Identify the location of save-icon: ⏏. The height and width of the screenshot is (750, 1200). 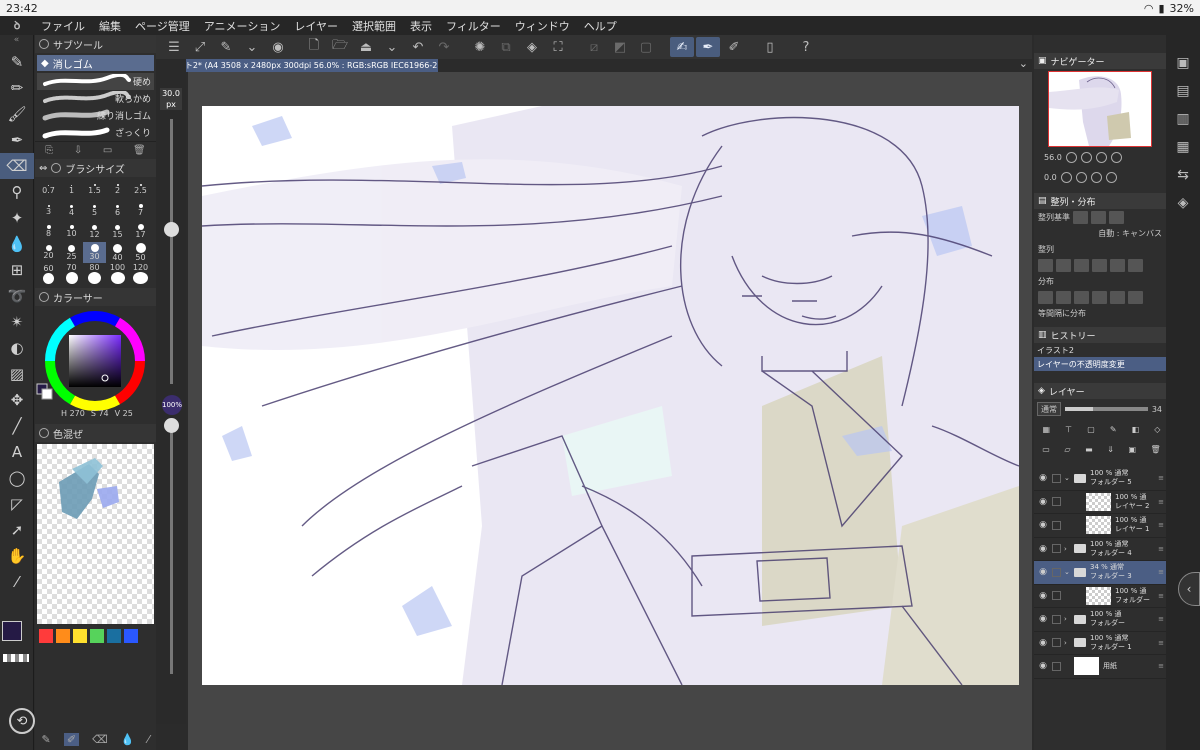
(366, 47).